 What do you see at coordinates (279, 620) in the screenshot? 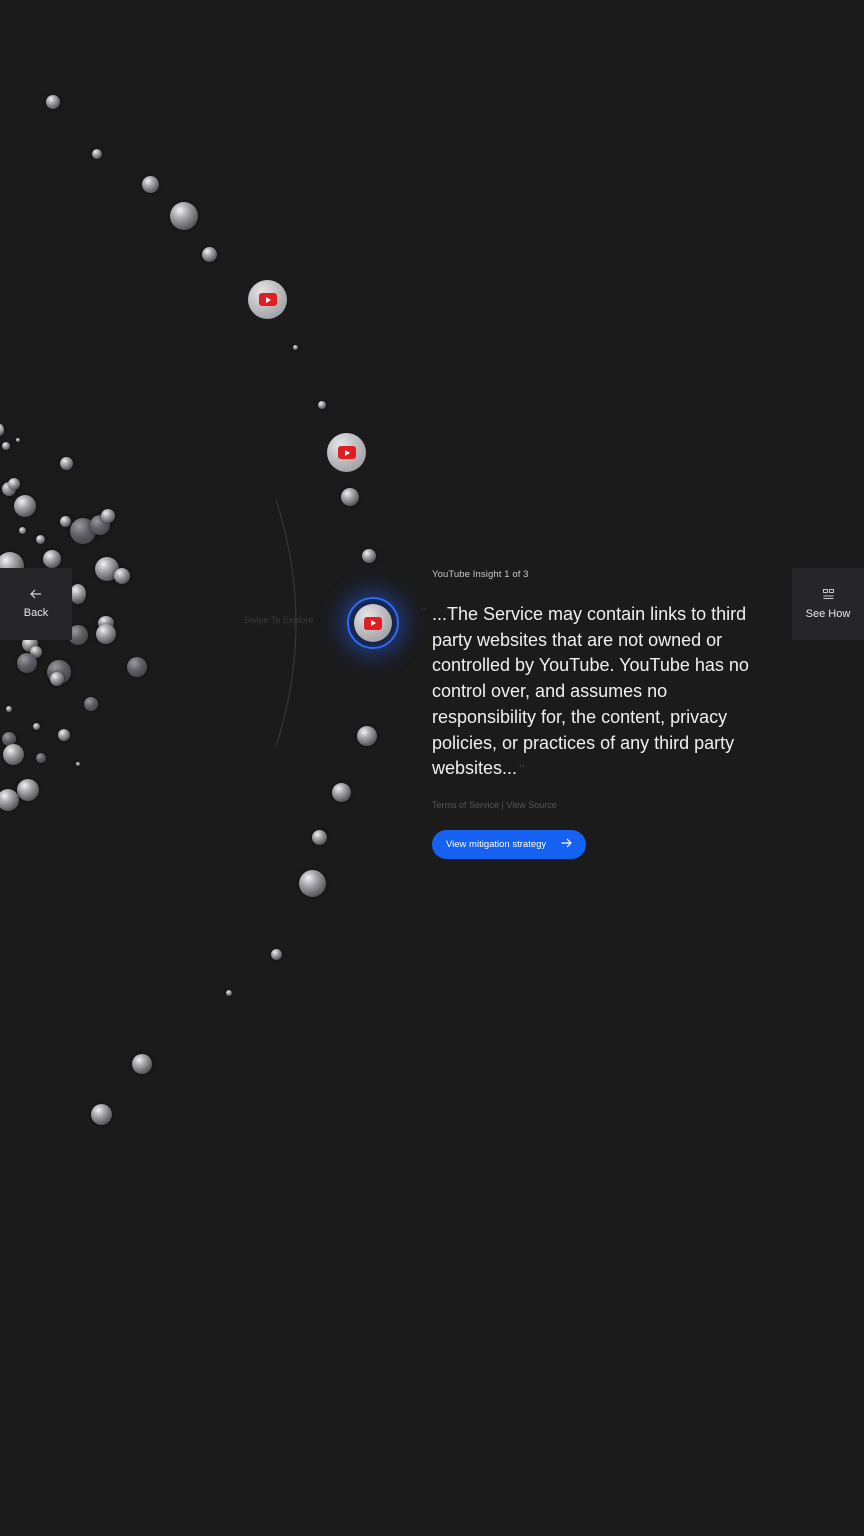
I see `swipe-hint: Swipe To Explore` at bounding box center [279, 620].